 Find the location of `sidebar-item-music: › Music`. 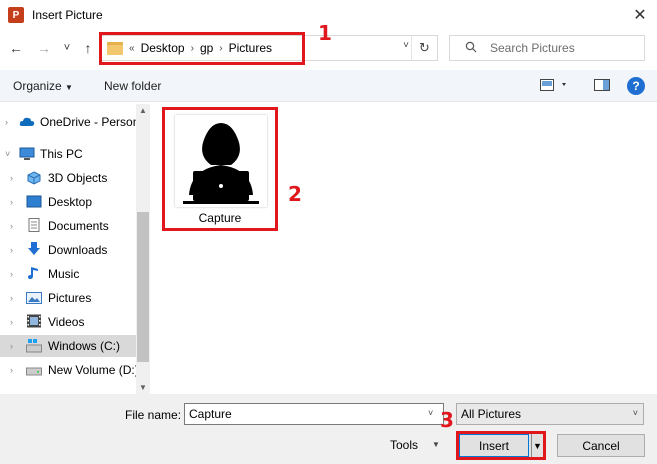

sidebar-item-music: › Music is located at coordinates (75, 274).